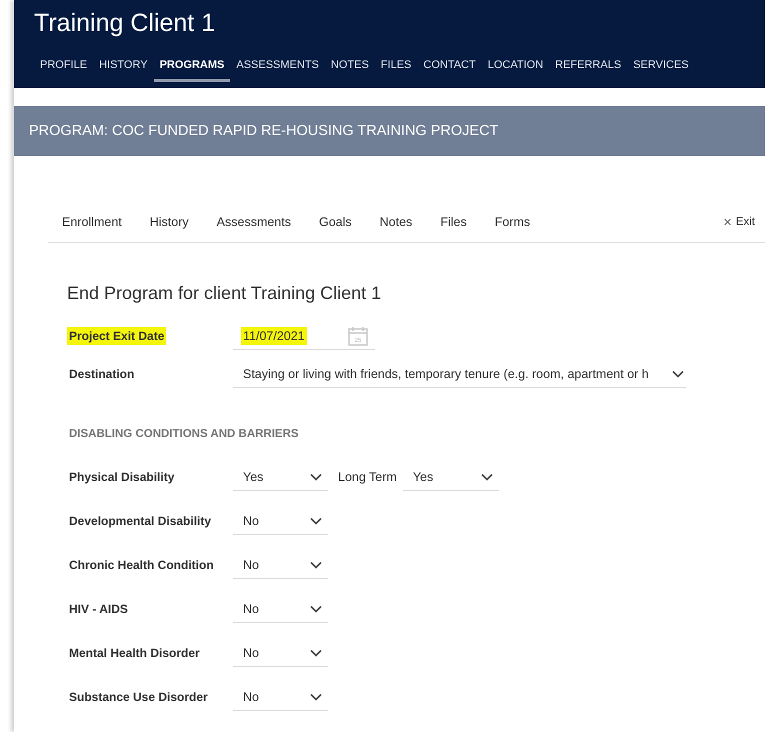 This screenshot has width=769, height=732. I want to click on field-label: HIV - AIDS, so click(98, 609).